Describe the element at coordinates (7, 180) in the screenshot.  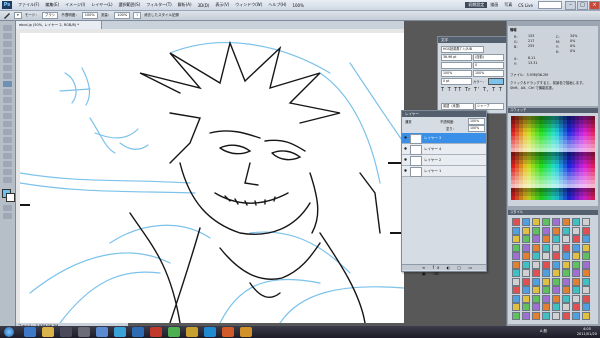
I see `zoom-tool-icon` at that location.